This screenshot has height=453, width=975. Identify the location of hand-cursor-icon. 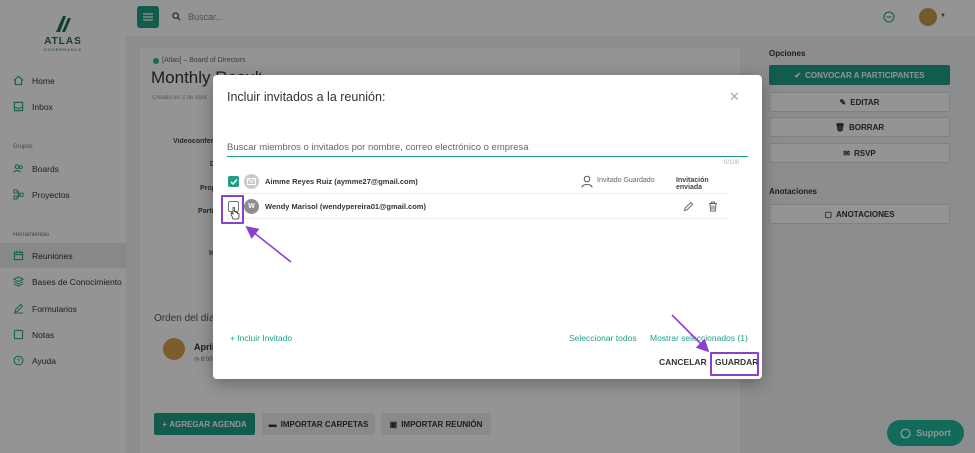
(235, 213).